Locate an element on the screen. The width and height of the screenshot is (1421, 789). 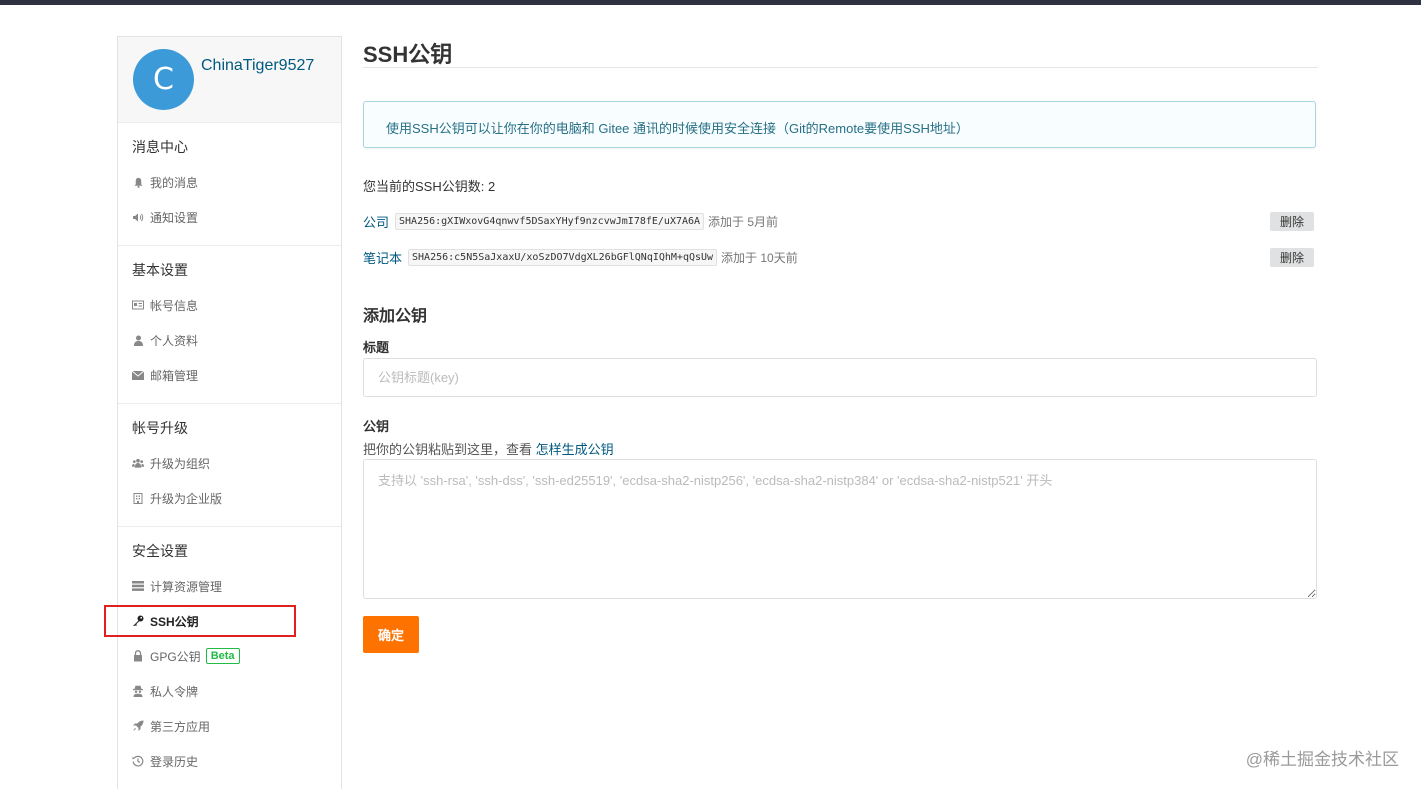
page-title: SSH公钥 is located at coordinates (408, 54).